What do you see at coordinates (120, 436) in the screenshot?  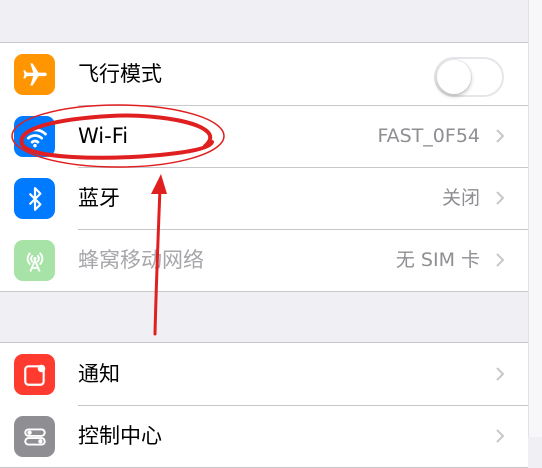 I see `control-center-label: 控制中心` at bounding box center [120, 436].